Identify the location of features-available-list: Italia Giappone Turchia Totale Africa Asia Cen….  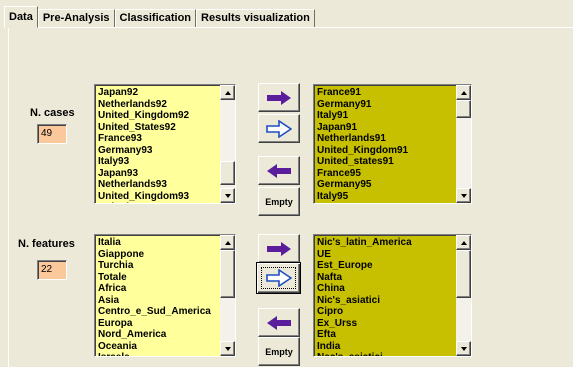
(165, 295).